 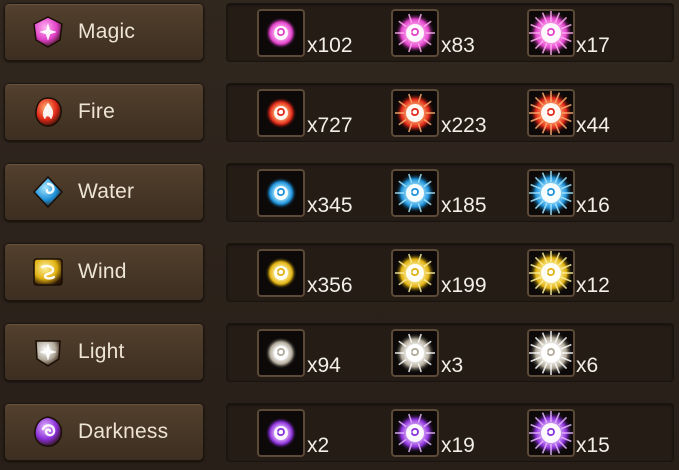 I want to click on fire-essence-mid-icon, so click(x=415, y=113).